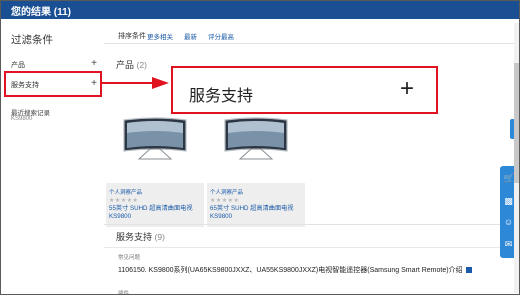 The image size is (520, 295). I want to click on product-card-details: 个人洞察产品 ★★★★★ 55英寸 SUHD 超高清曲面电视 KS9800, so click(155, 205).